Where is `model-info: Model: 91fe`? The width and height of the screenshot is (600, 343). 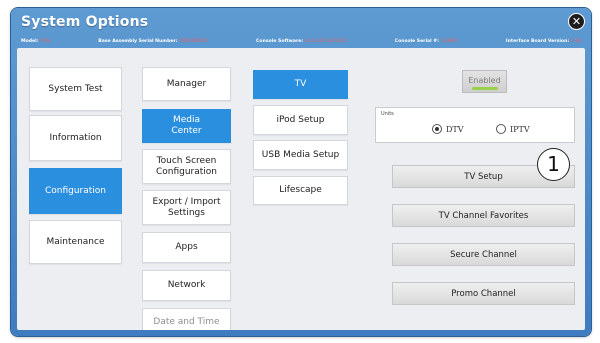 model-info: Model: 91fe is located at coordinates (36, 41).